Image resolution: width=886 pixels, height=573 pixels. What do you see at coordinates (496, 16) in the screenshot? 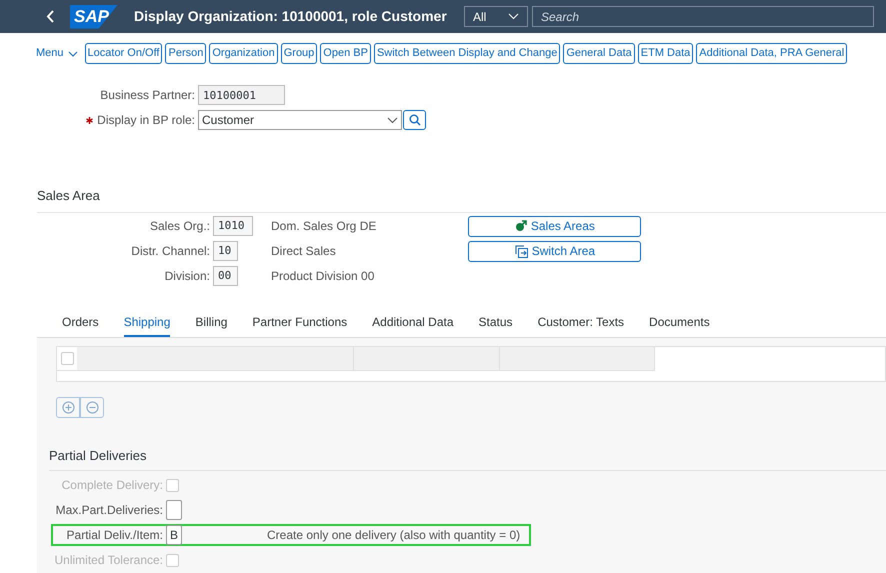
I see `scope-dropdown: All` at bounding box center [496, 16].